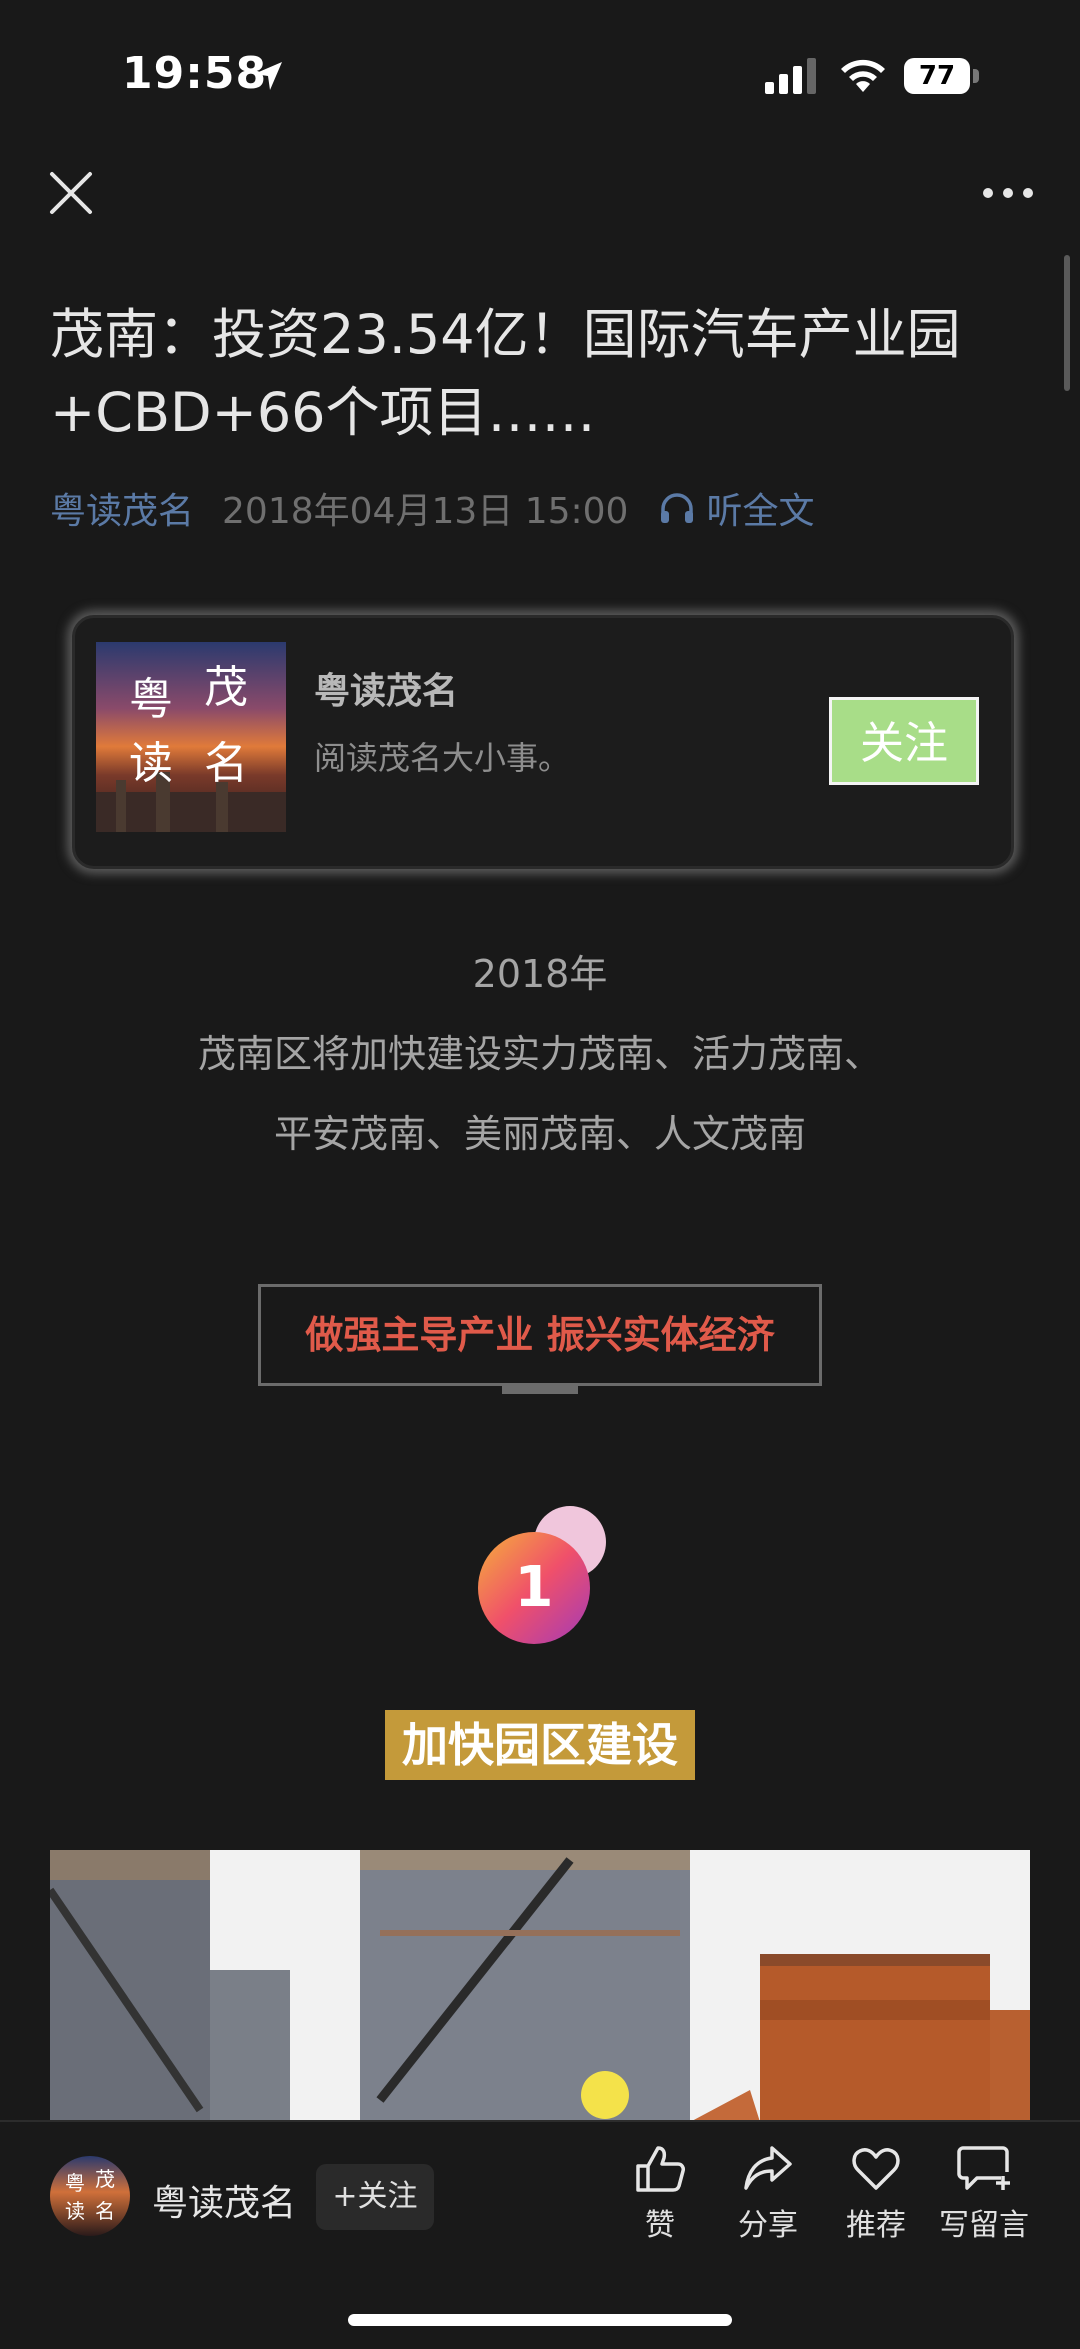  I want to click on thumbs-up-icon, so click(660, 2169).